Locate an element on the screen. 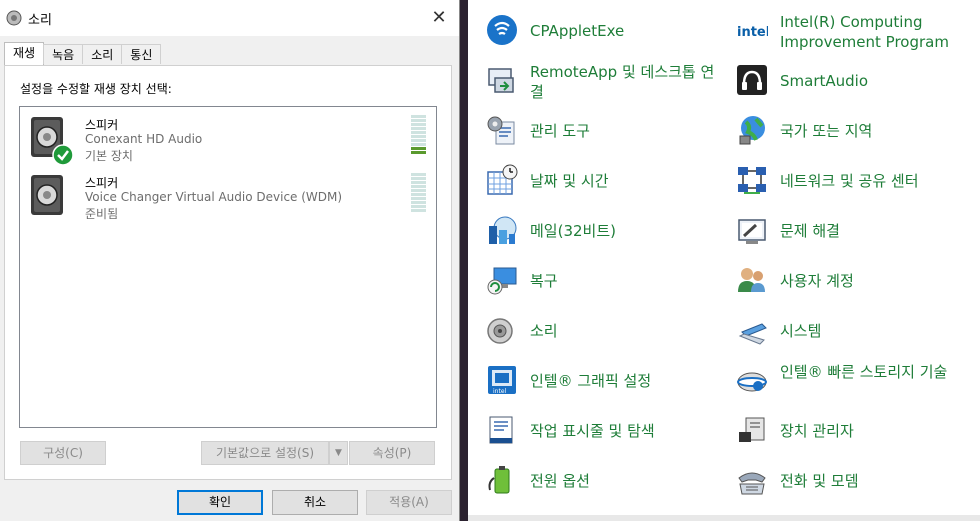 The image size is (980, 521). cp-item-region: 국가 또는 지역 is located at coordinates (843, 134).